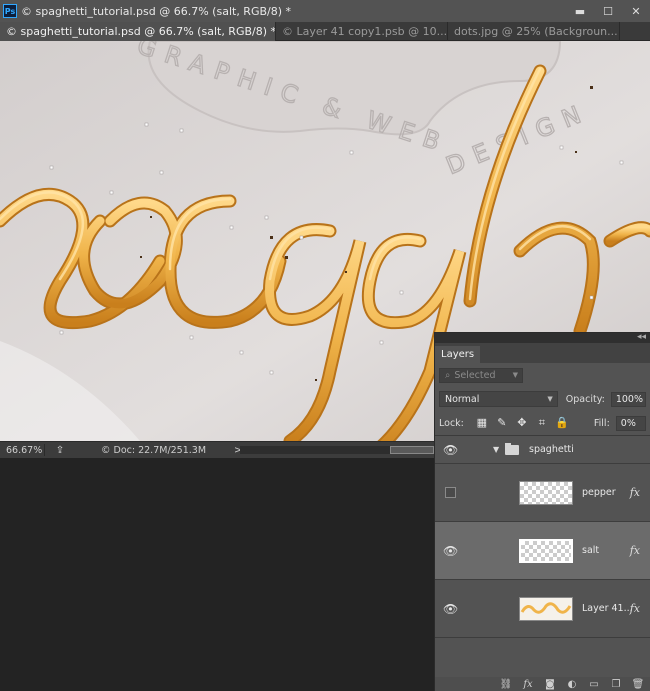  What do you see at coordinates (21, 450) in the screenshot?
I see `zoom-level: 66.67%` at bounding box center [21, 450].